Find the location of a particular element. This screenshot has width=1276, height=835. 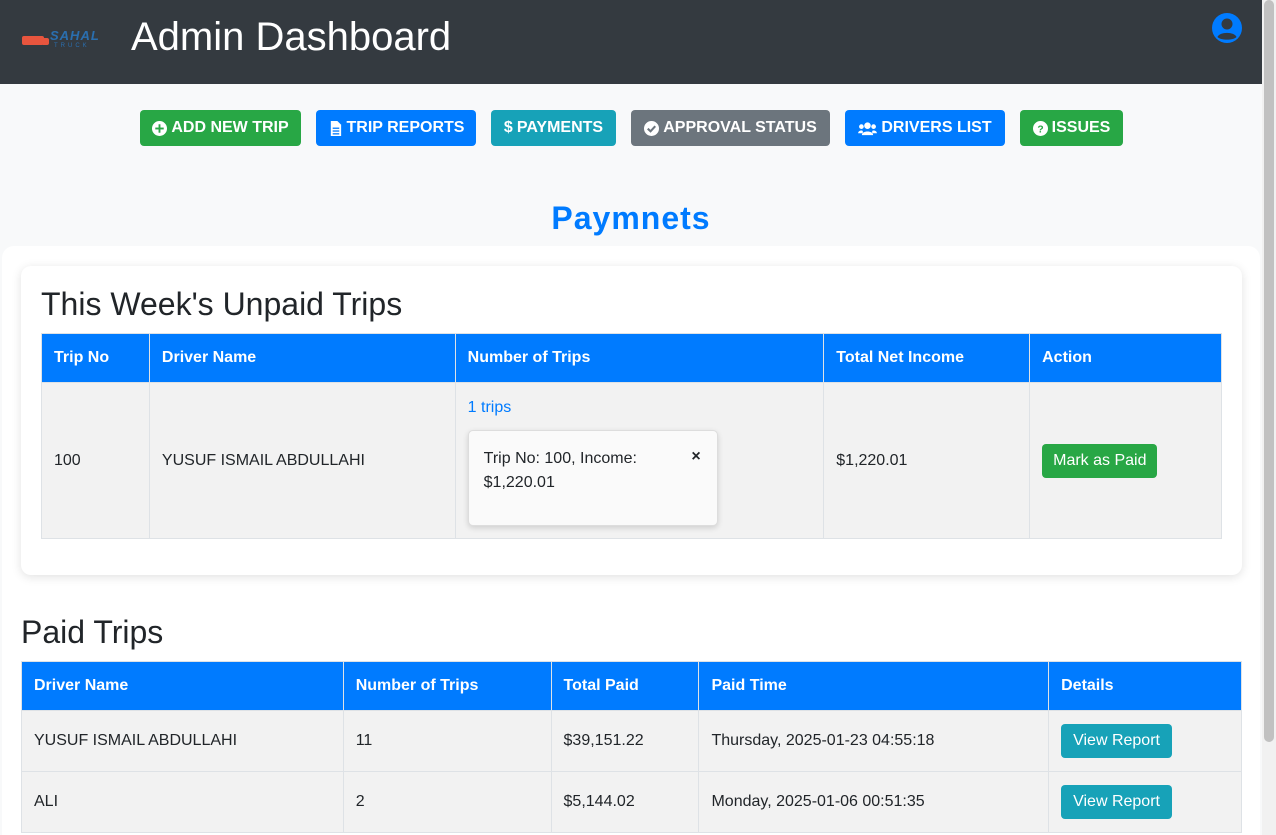

logo-text: SAHAL is located at coordinates (75, 35).